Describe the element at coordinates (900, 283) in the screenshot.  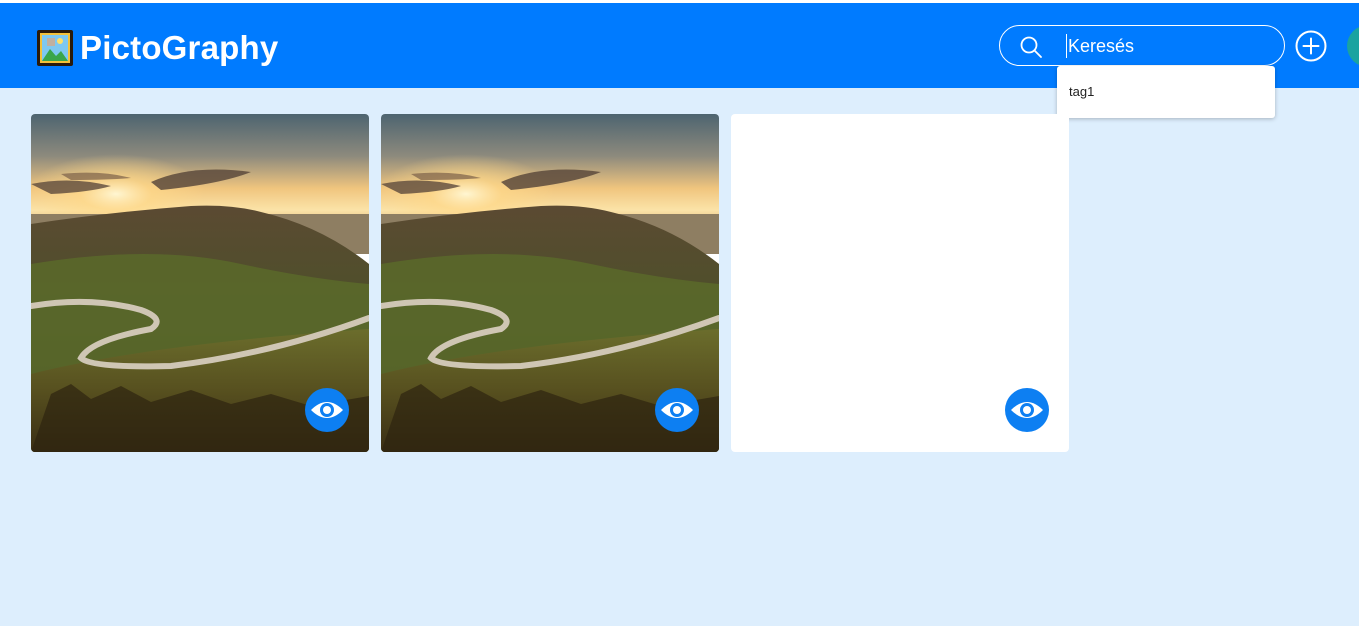
I see `image-card-blank` at that location.